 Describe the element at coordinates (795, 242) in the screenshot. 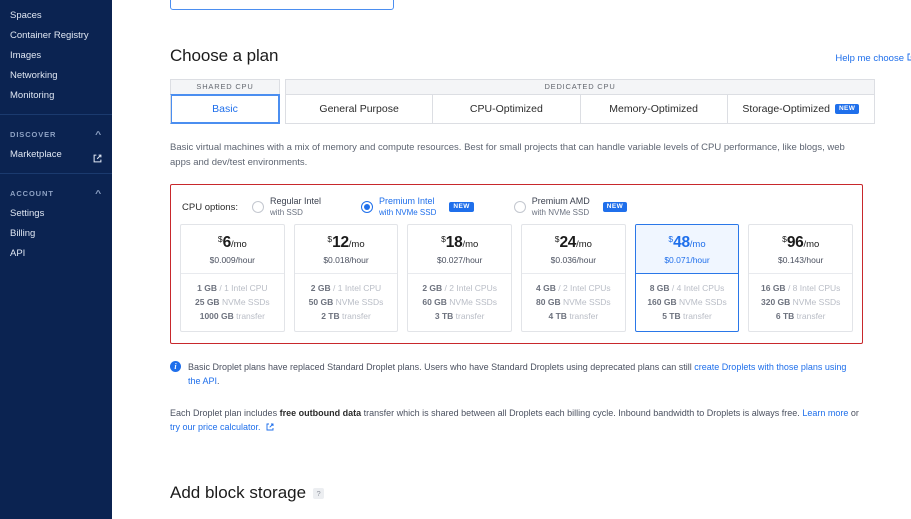

I see `price-amount: 96` at that location.